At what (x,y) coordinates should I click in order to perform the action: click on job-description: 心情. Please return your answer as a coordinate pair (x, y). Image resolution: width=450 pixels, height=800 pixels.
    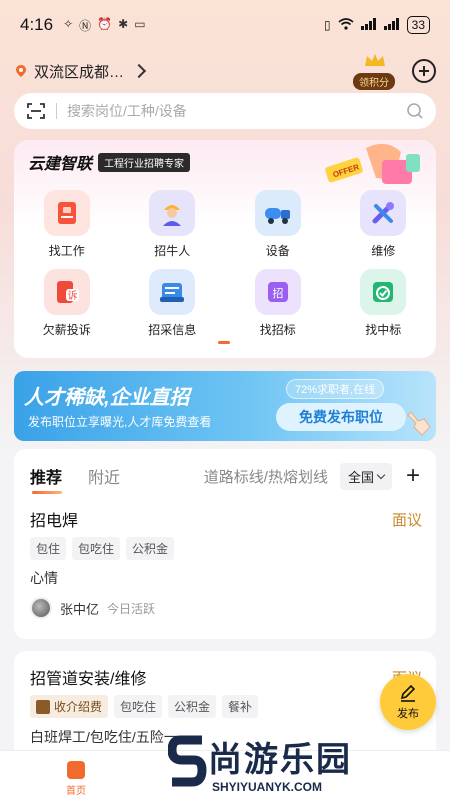
    Looking at the image, I should click on (44, 578).